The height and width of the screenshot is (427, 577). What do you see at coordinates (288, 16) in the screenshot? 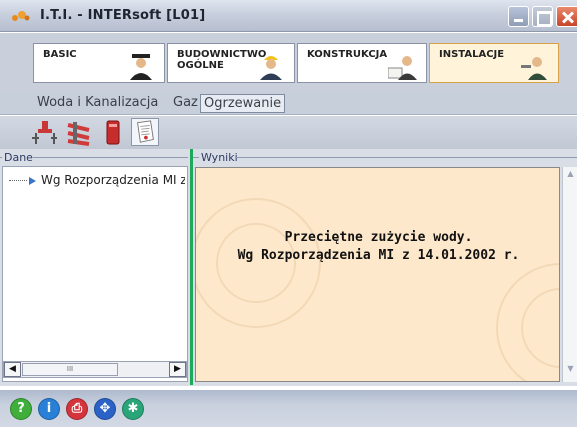
I see `title-bar: I.T.I. - INTERsoft [L01]` at bounding box center [288, 16].